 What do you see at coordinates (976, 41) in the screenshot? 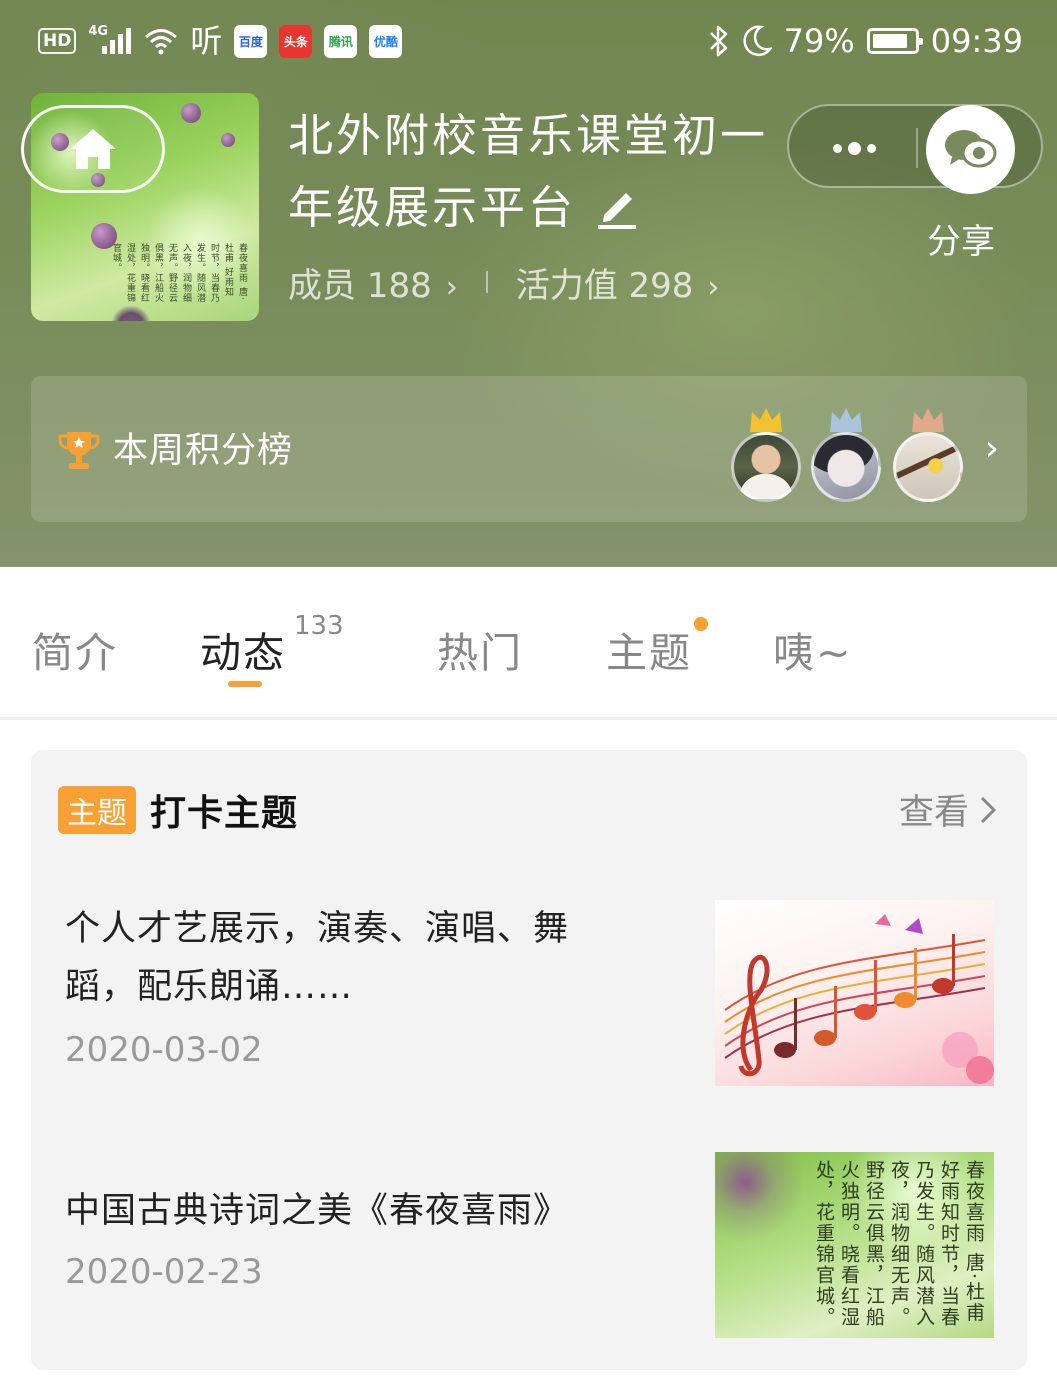
I see `clock: 09:39` at bounding box center [976, 41].